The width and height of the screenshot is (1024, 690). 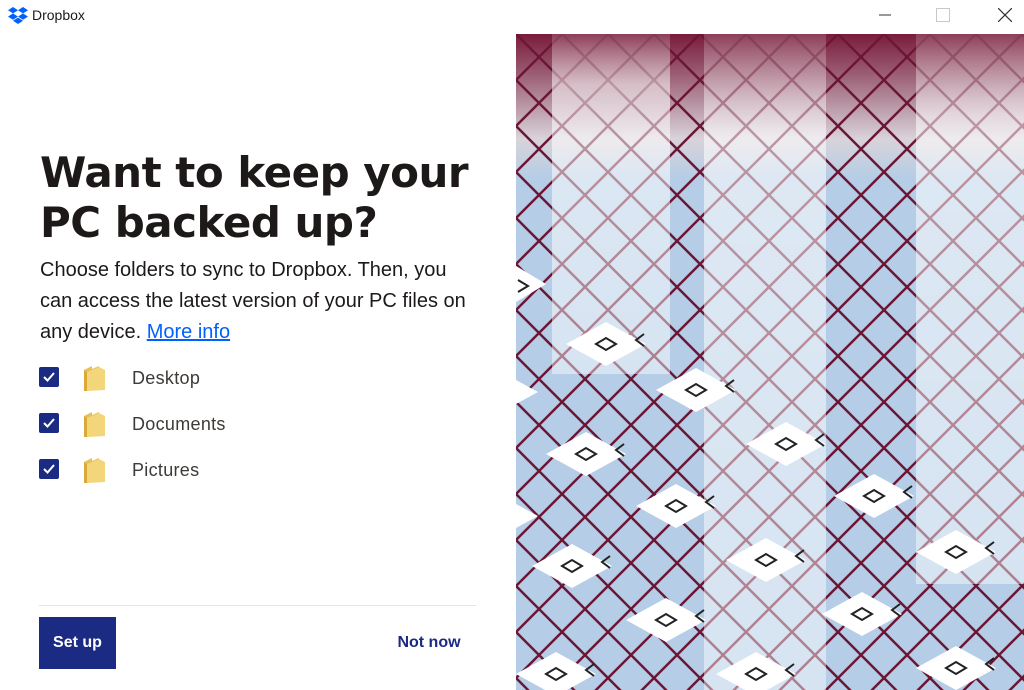 I want to click on close-icon, so click(x=1005, y=15).